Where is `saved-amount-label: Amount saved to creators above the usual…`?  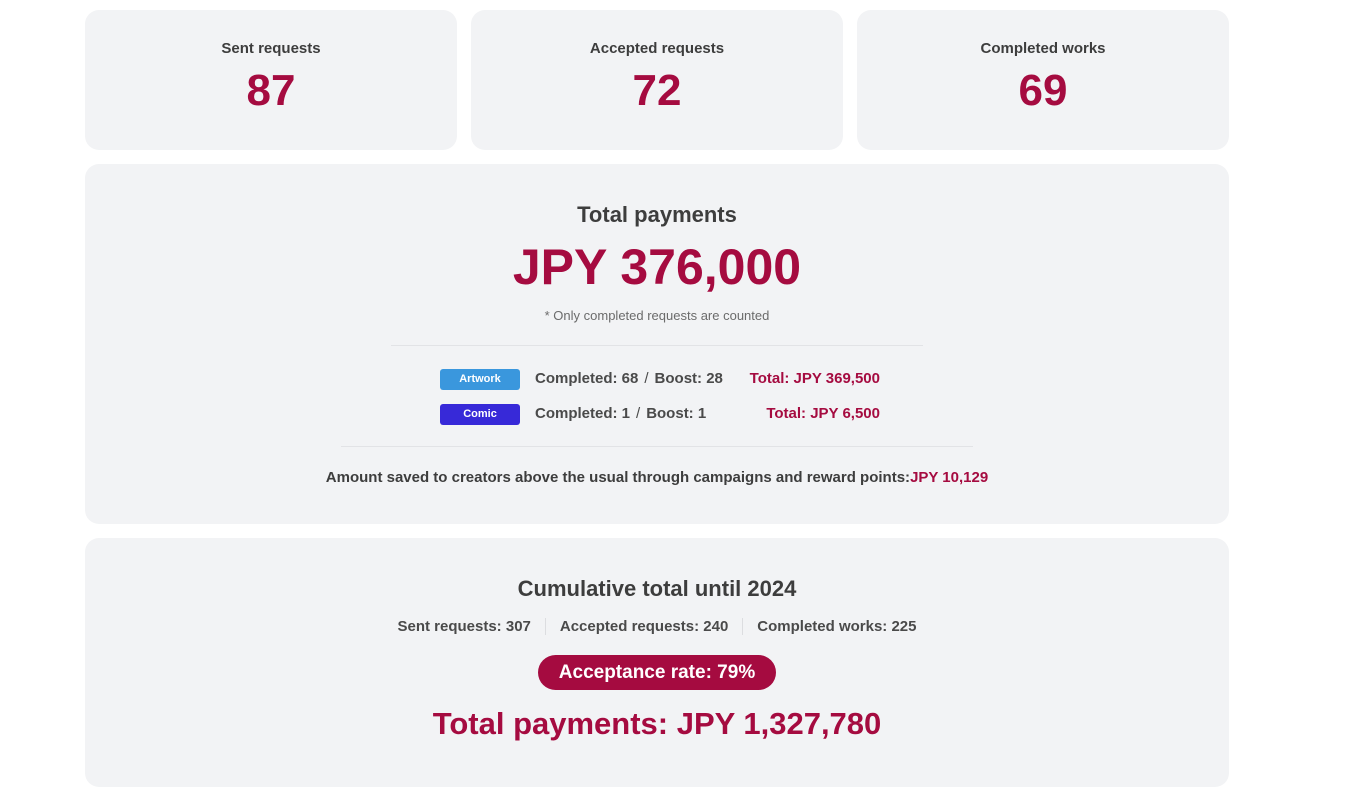 saved-amount-label: Amount saved to creators above the usual… is located at coordinates (618, 477).